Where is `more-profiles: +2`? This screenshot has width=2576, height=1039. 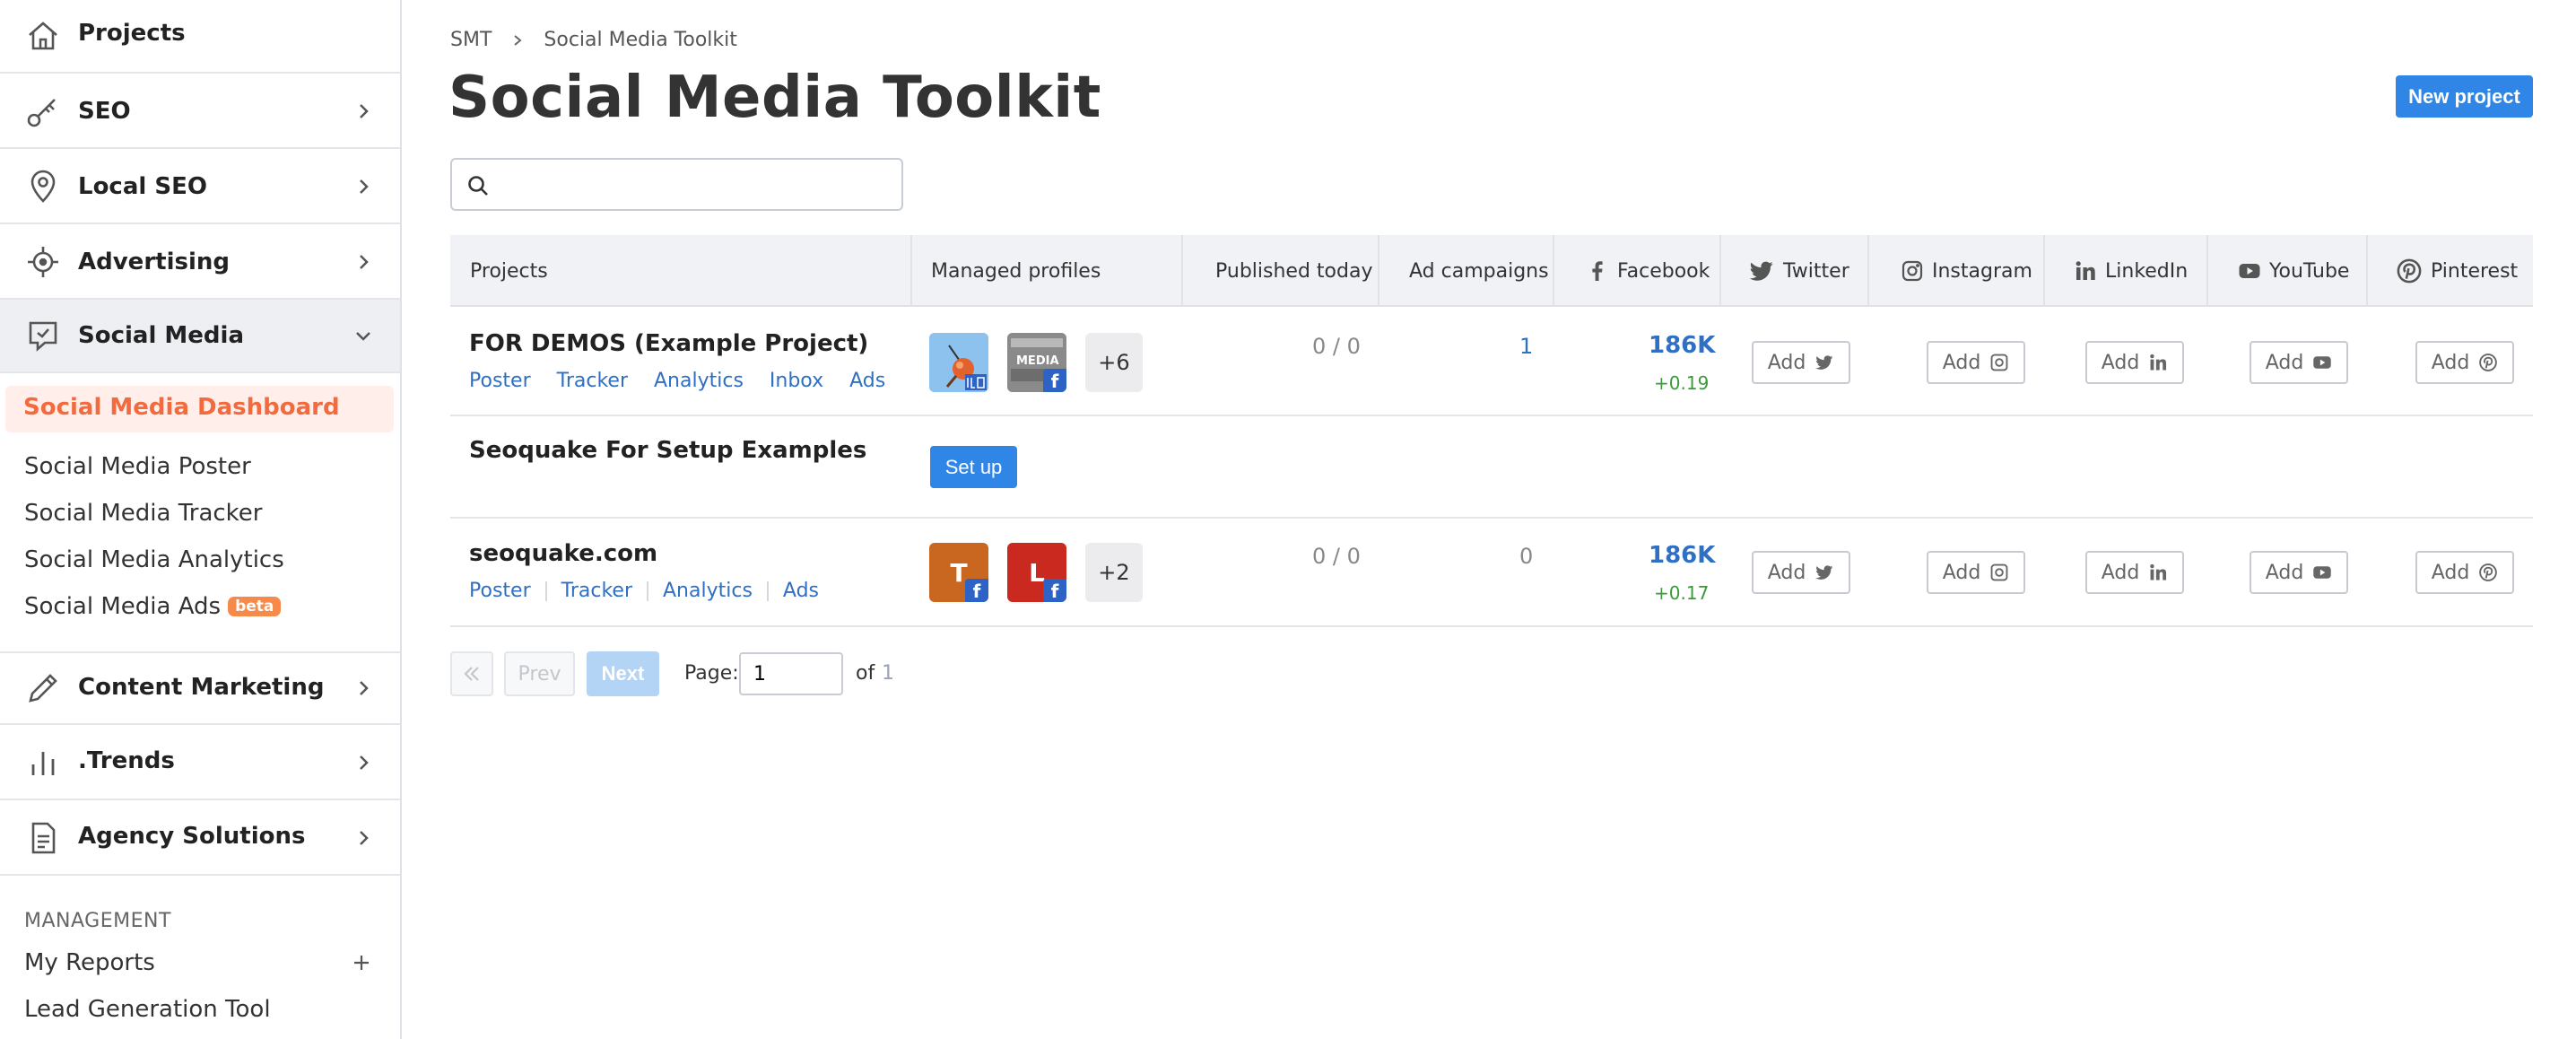 more-profiles: +2 is located at coordinates (1114, 572).